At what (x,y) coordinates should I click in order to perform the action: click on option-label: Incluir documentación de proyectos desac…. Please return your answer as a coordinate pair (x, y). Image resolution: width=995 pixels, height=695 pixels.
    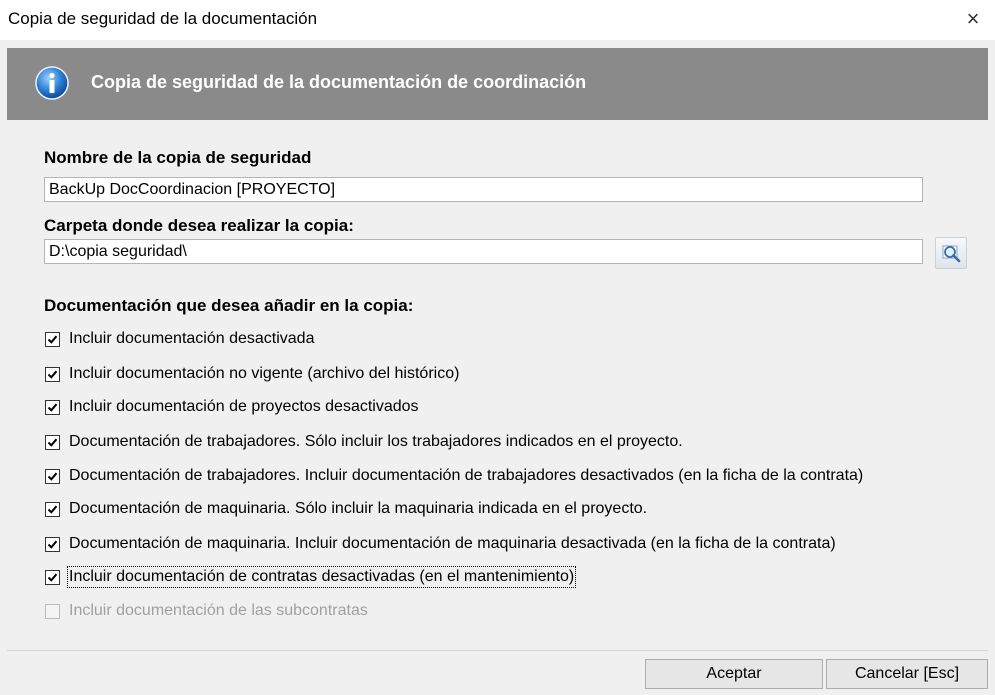
    Looking at the image, I should click on (244, 406).